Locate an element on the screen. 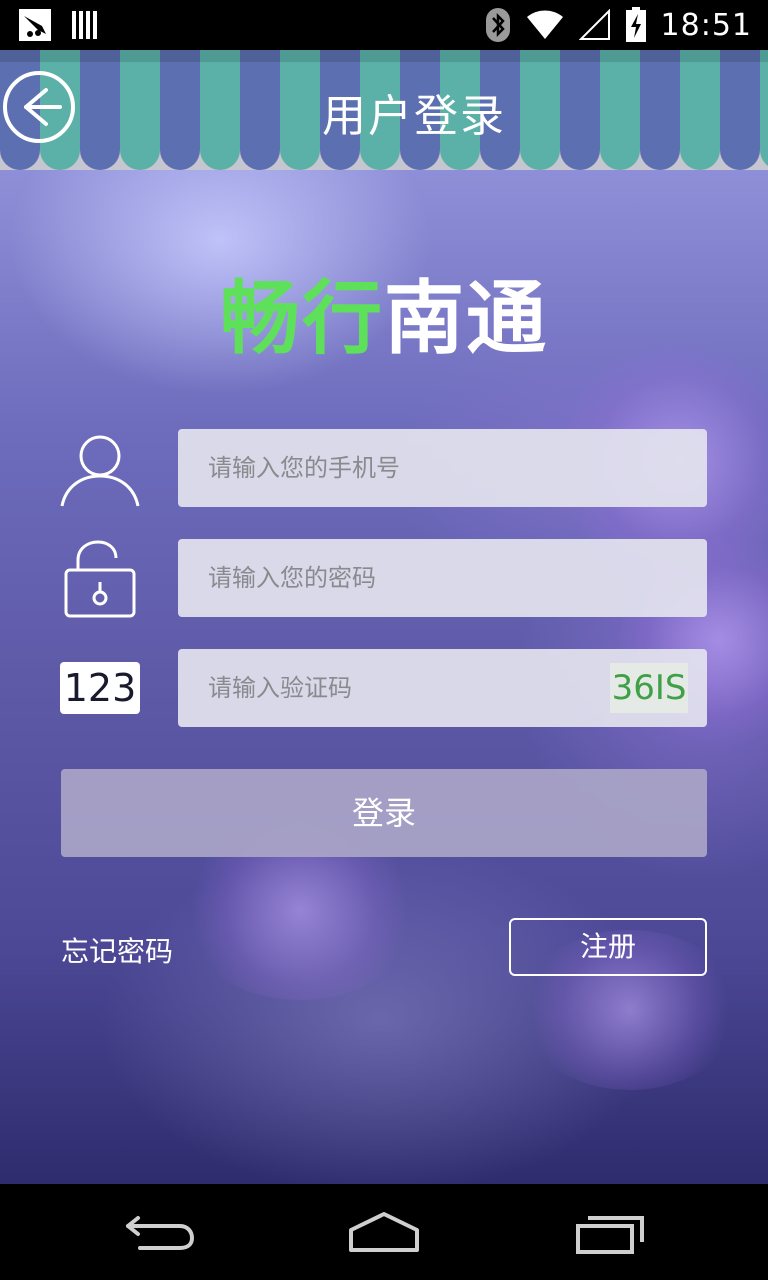 The image size is (768, 1280). battery-icon is located at coordinates (635, 24).